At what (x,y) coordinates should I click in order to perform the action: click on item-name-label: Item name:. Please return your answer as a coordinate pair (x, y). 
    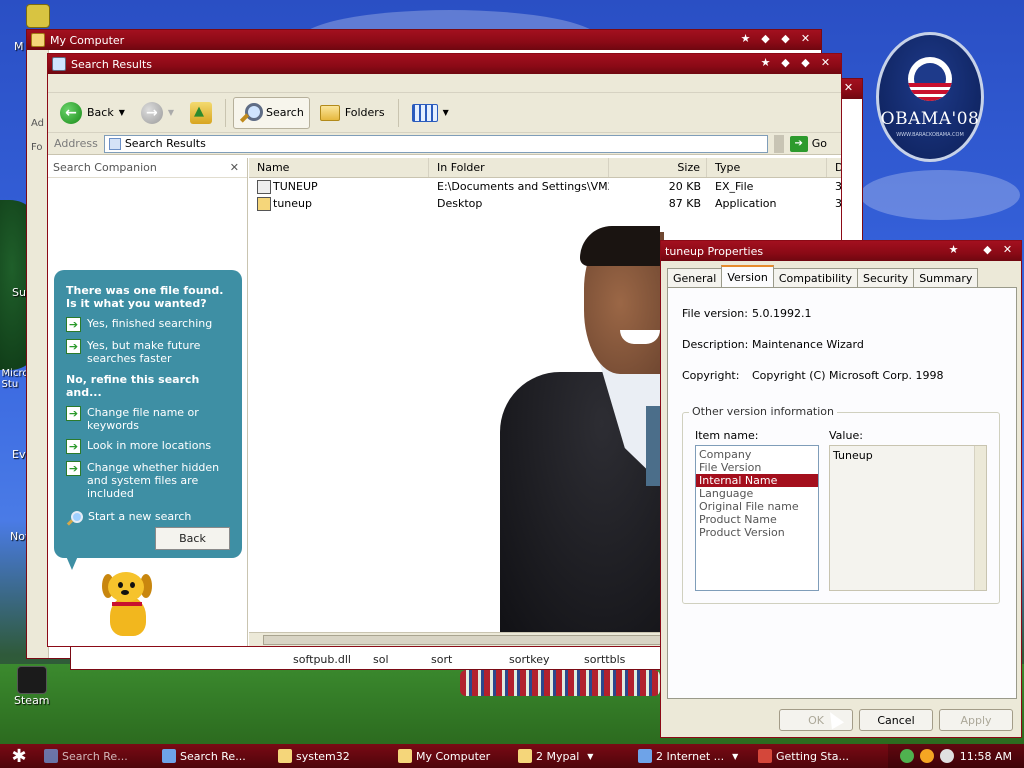
    Looking at the image, I should click on (727, 435).